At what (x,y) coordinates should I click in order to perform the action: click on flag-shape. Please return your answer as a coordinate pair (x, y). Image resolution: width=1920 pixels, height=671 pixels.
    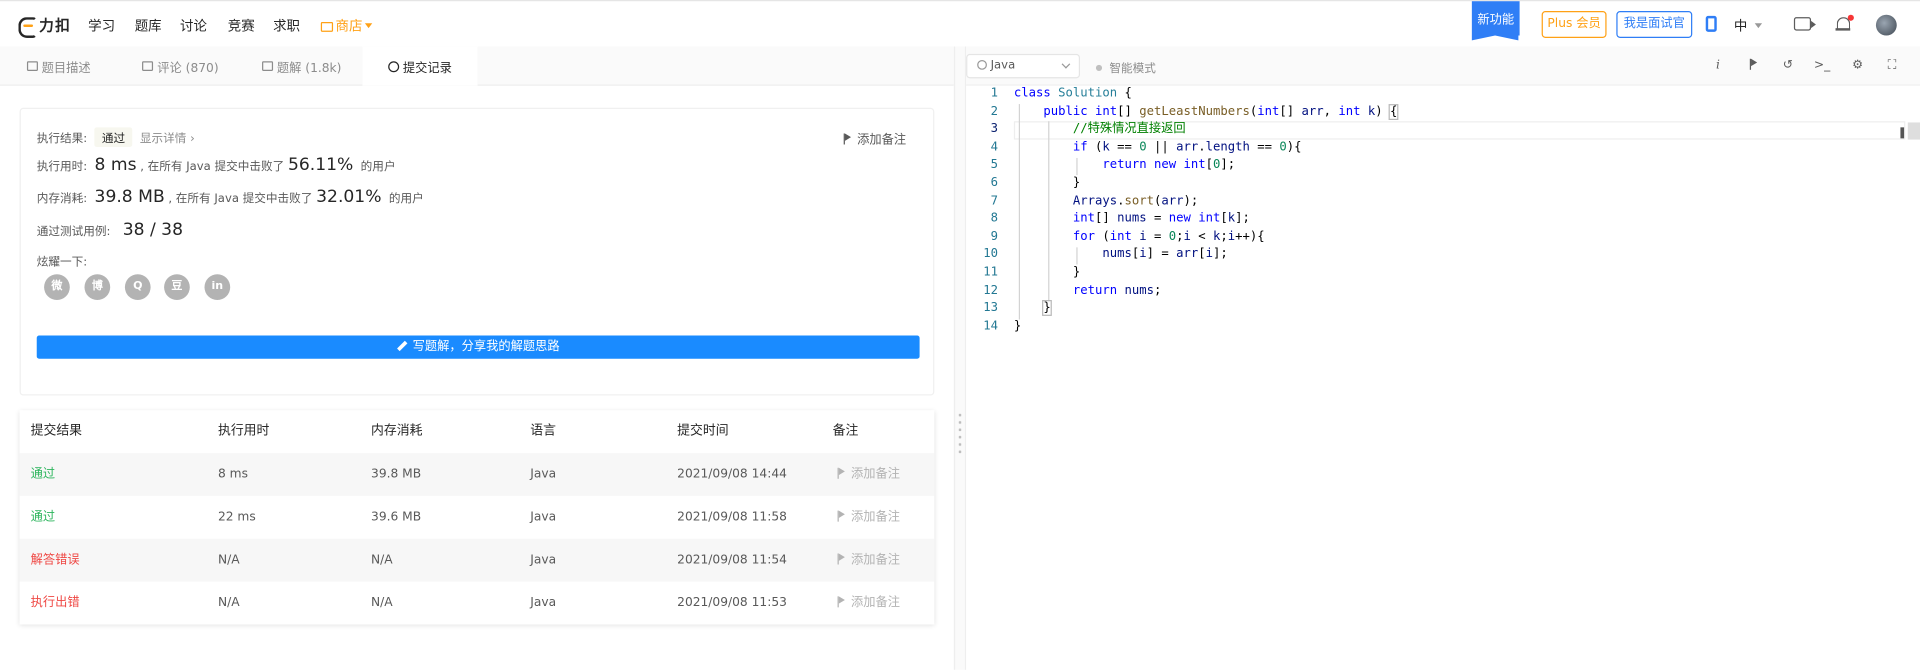
    Looking at the image, I should click on (1753, 64).